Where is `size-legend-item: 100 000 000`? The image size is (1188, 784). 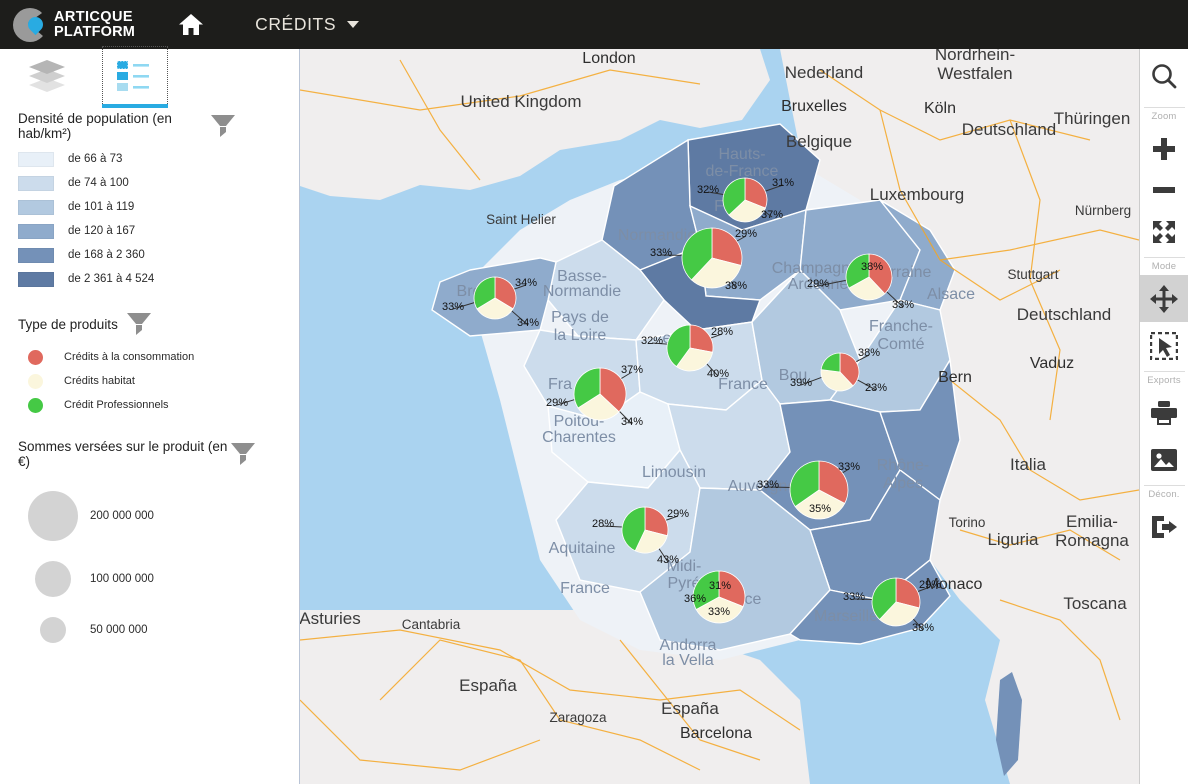 size-legend-item: 100 000 000 is located at coordinates (149, 579).